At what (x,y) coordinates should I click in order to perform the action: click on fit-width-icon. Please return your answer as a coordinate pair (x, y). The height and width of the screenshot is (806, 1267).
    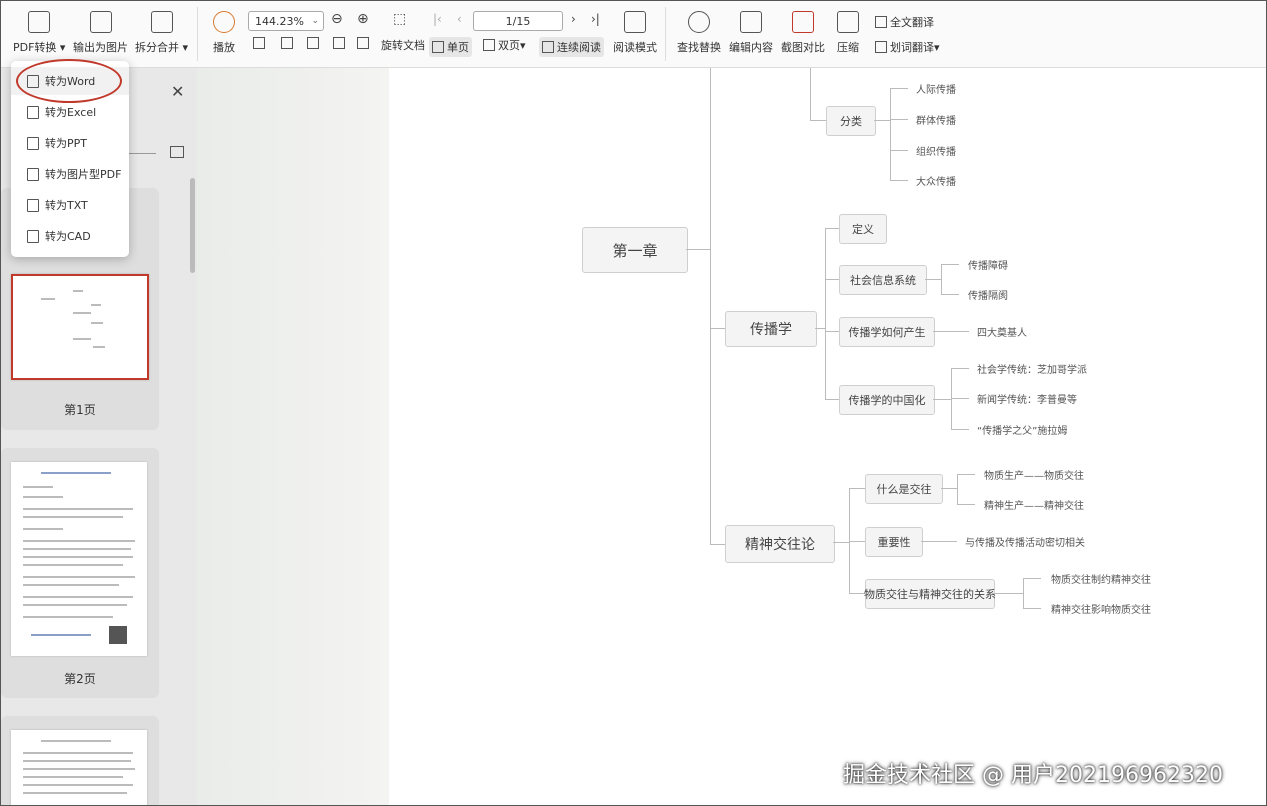
    Looking at the image, I should click on (313, 43).